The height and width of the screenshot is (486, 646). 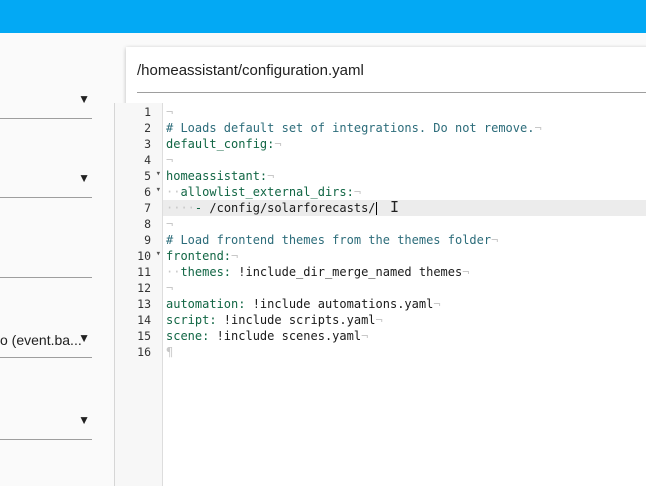 I want to click on code-line-16: ¶, so click(x=169, y=352).